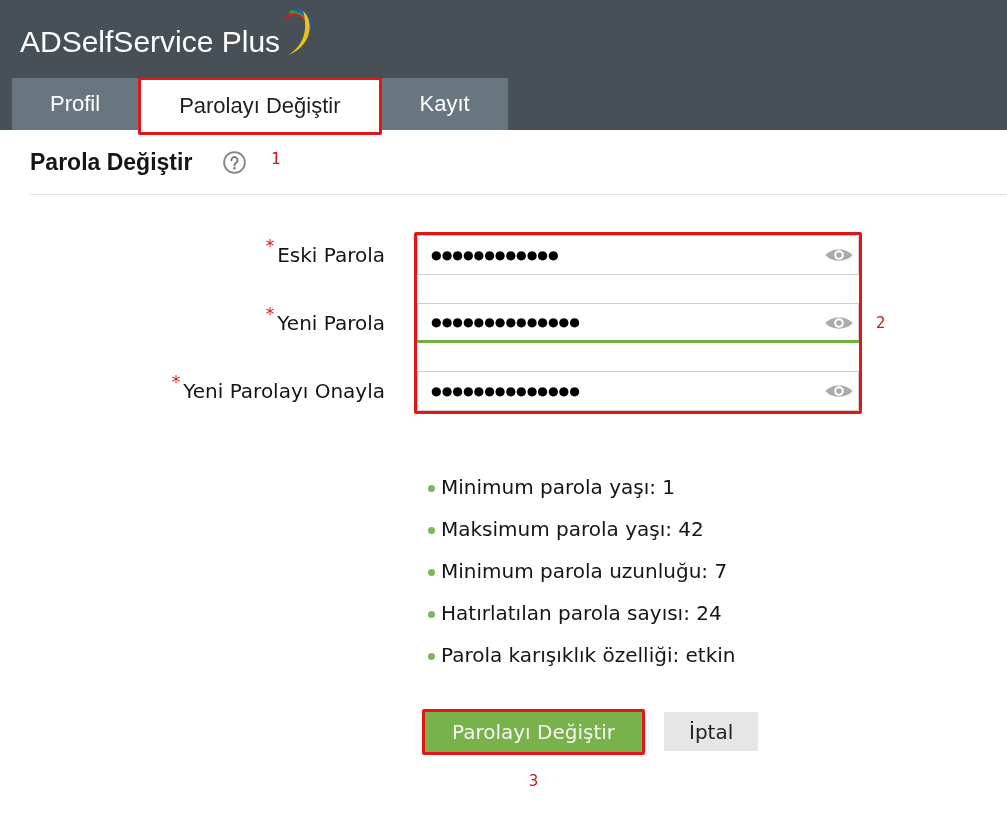  I want to click on tab: Kayıt, so click(444, 104).